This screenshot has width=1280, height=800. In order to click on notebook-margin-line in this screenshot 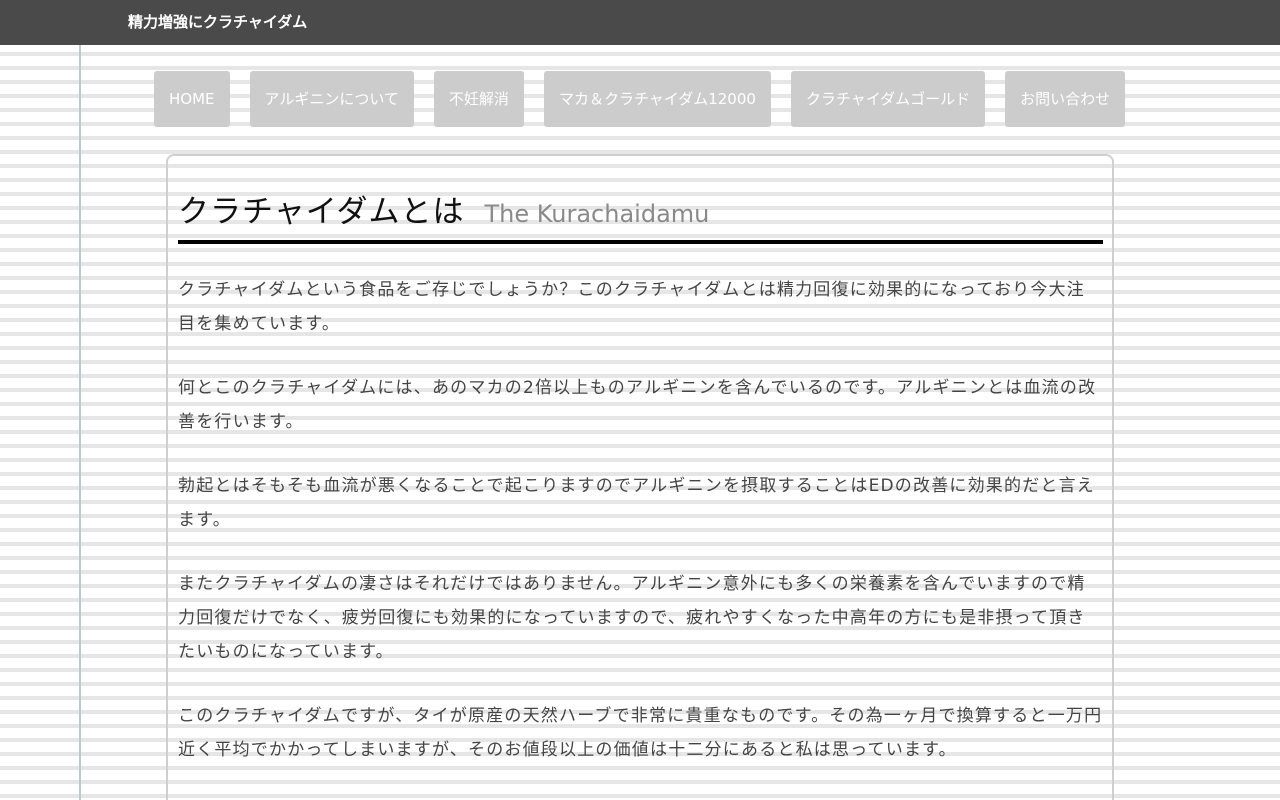, I will do `click(80, 422)`.